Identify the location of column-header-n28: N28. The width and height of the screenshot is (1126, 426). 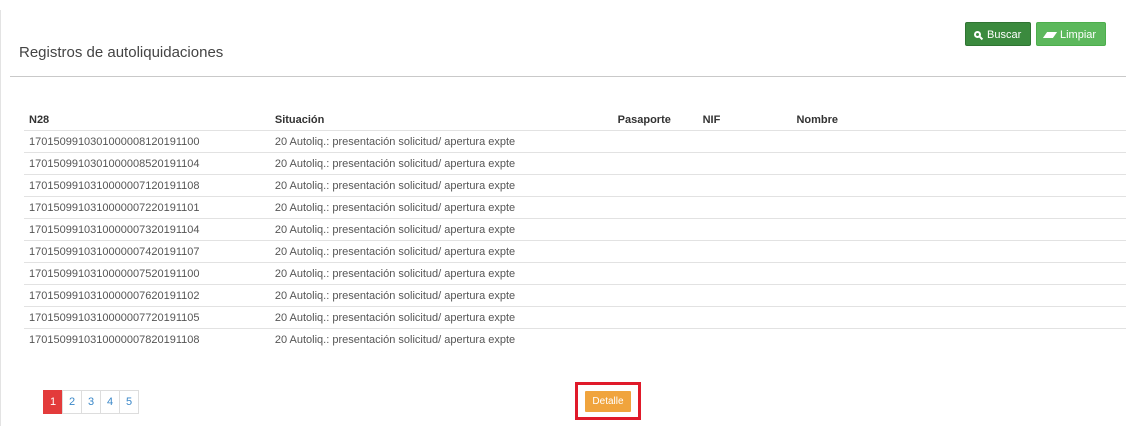
(147, 120).